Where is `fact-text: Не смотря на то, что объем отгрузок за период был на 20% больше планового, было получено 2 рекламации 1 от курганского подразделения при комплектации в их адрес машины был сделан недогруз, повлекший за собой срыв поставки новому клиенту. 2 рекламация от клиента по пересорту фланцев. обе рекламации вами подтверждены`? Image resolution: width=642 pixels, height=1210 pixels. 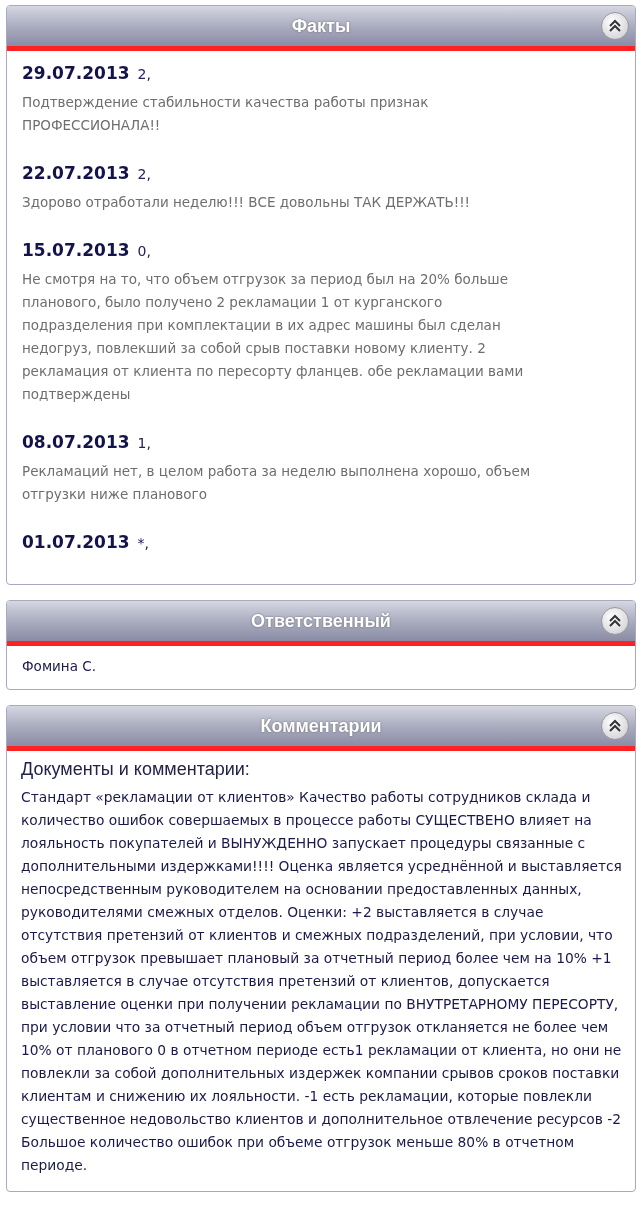 fact-text: Не смотря на то, что объем отгрузок за период был на 20% больше планового, было получено 2 рекламации 1 от курганского подразделения при комплектации в их адрес машины был сделан недогруз, повлекший за собой срыв поставки новому клиенту. 2 рекламация от клиента по пересорту фланцев. обе рекламации вами подтверждены is located at coordinates (273, 337).